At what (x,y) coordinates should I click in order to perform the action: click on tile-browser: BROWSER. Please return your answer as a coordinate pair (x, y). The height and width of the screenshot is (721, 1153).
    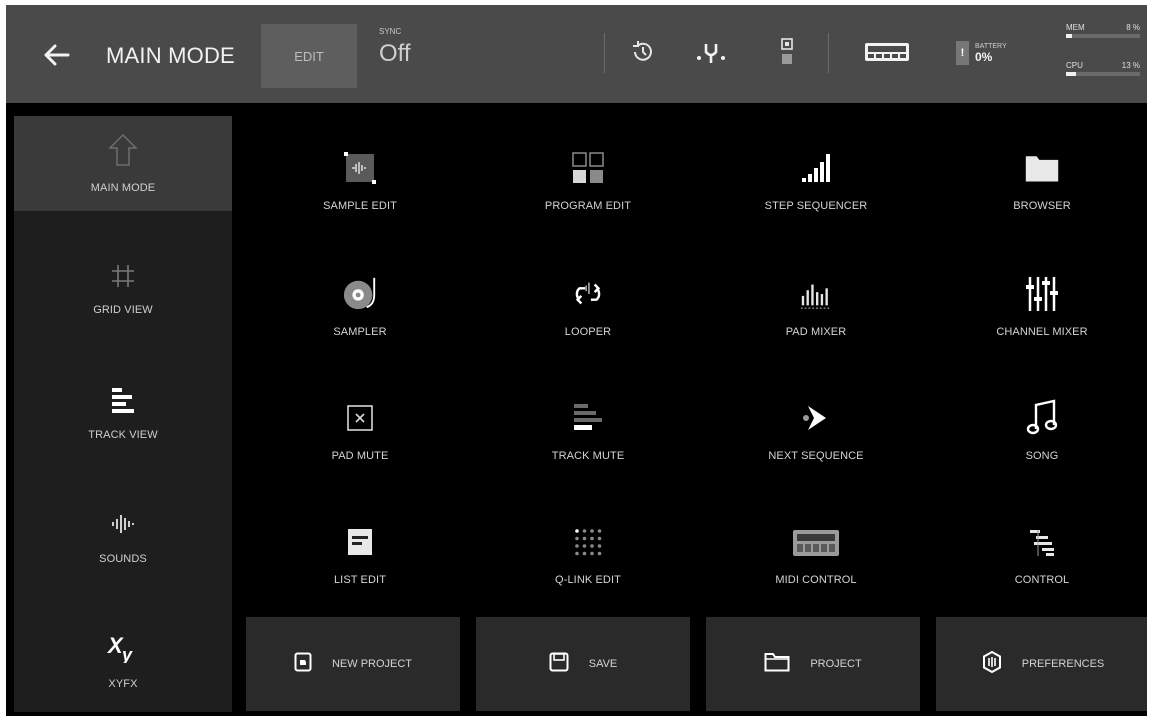
    Looking at the image, I should click on (1036, 181).